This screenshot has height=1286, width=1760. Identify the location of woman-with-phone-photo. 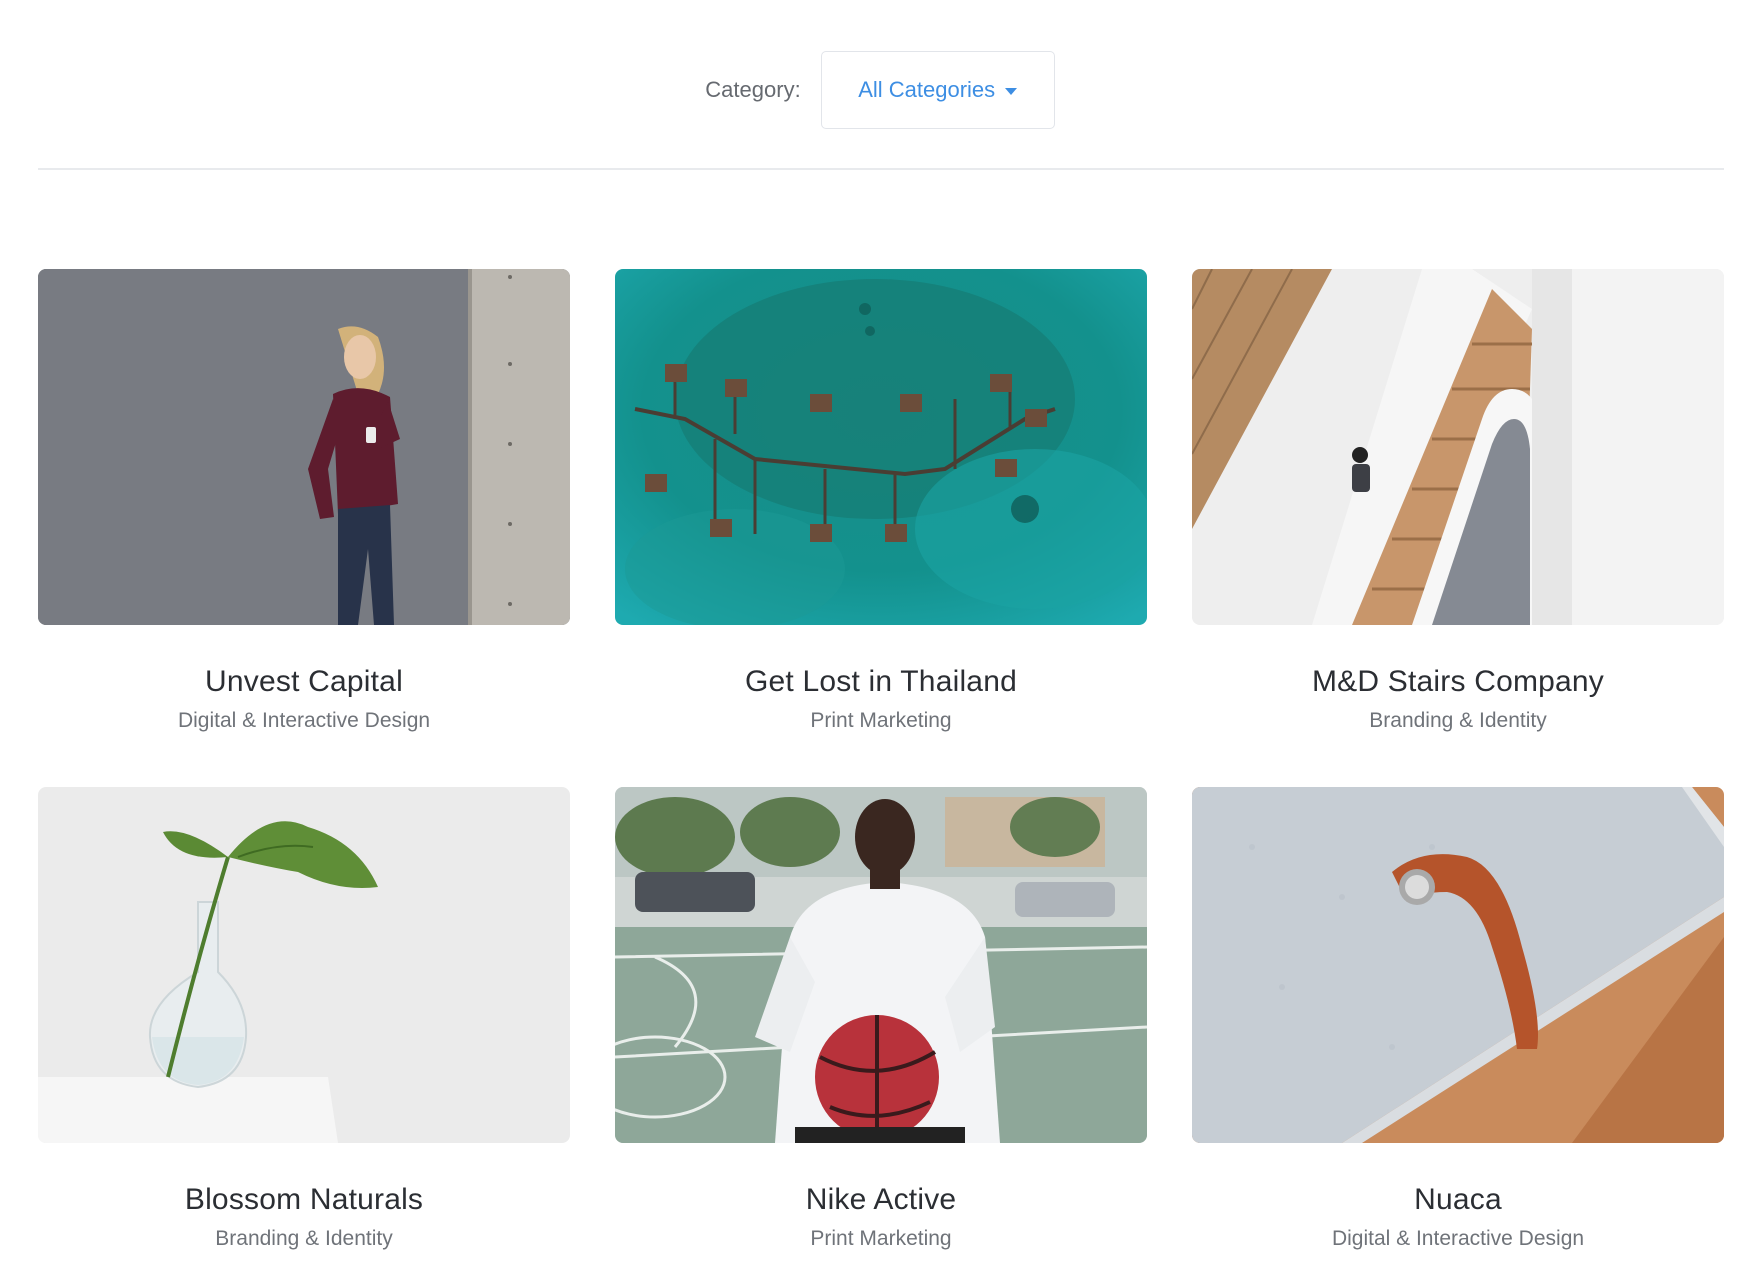
(304, 447).